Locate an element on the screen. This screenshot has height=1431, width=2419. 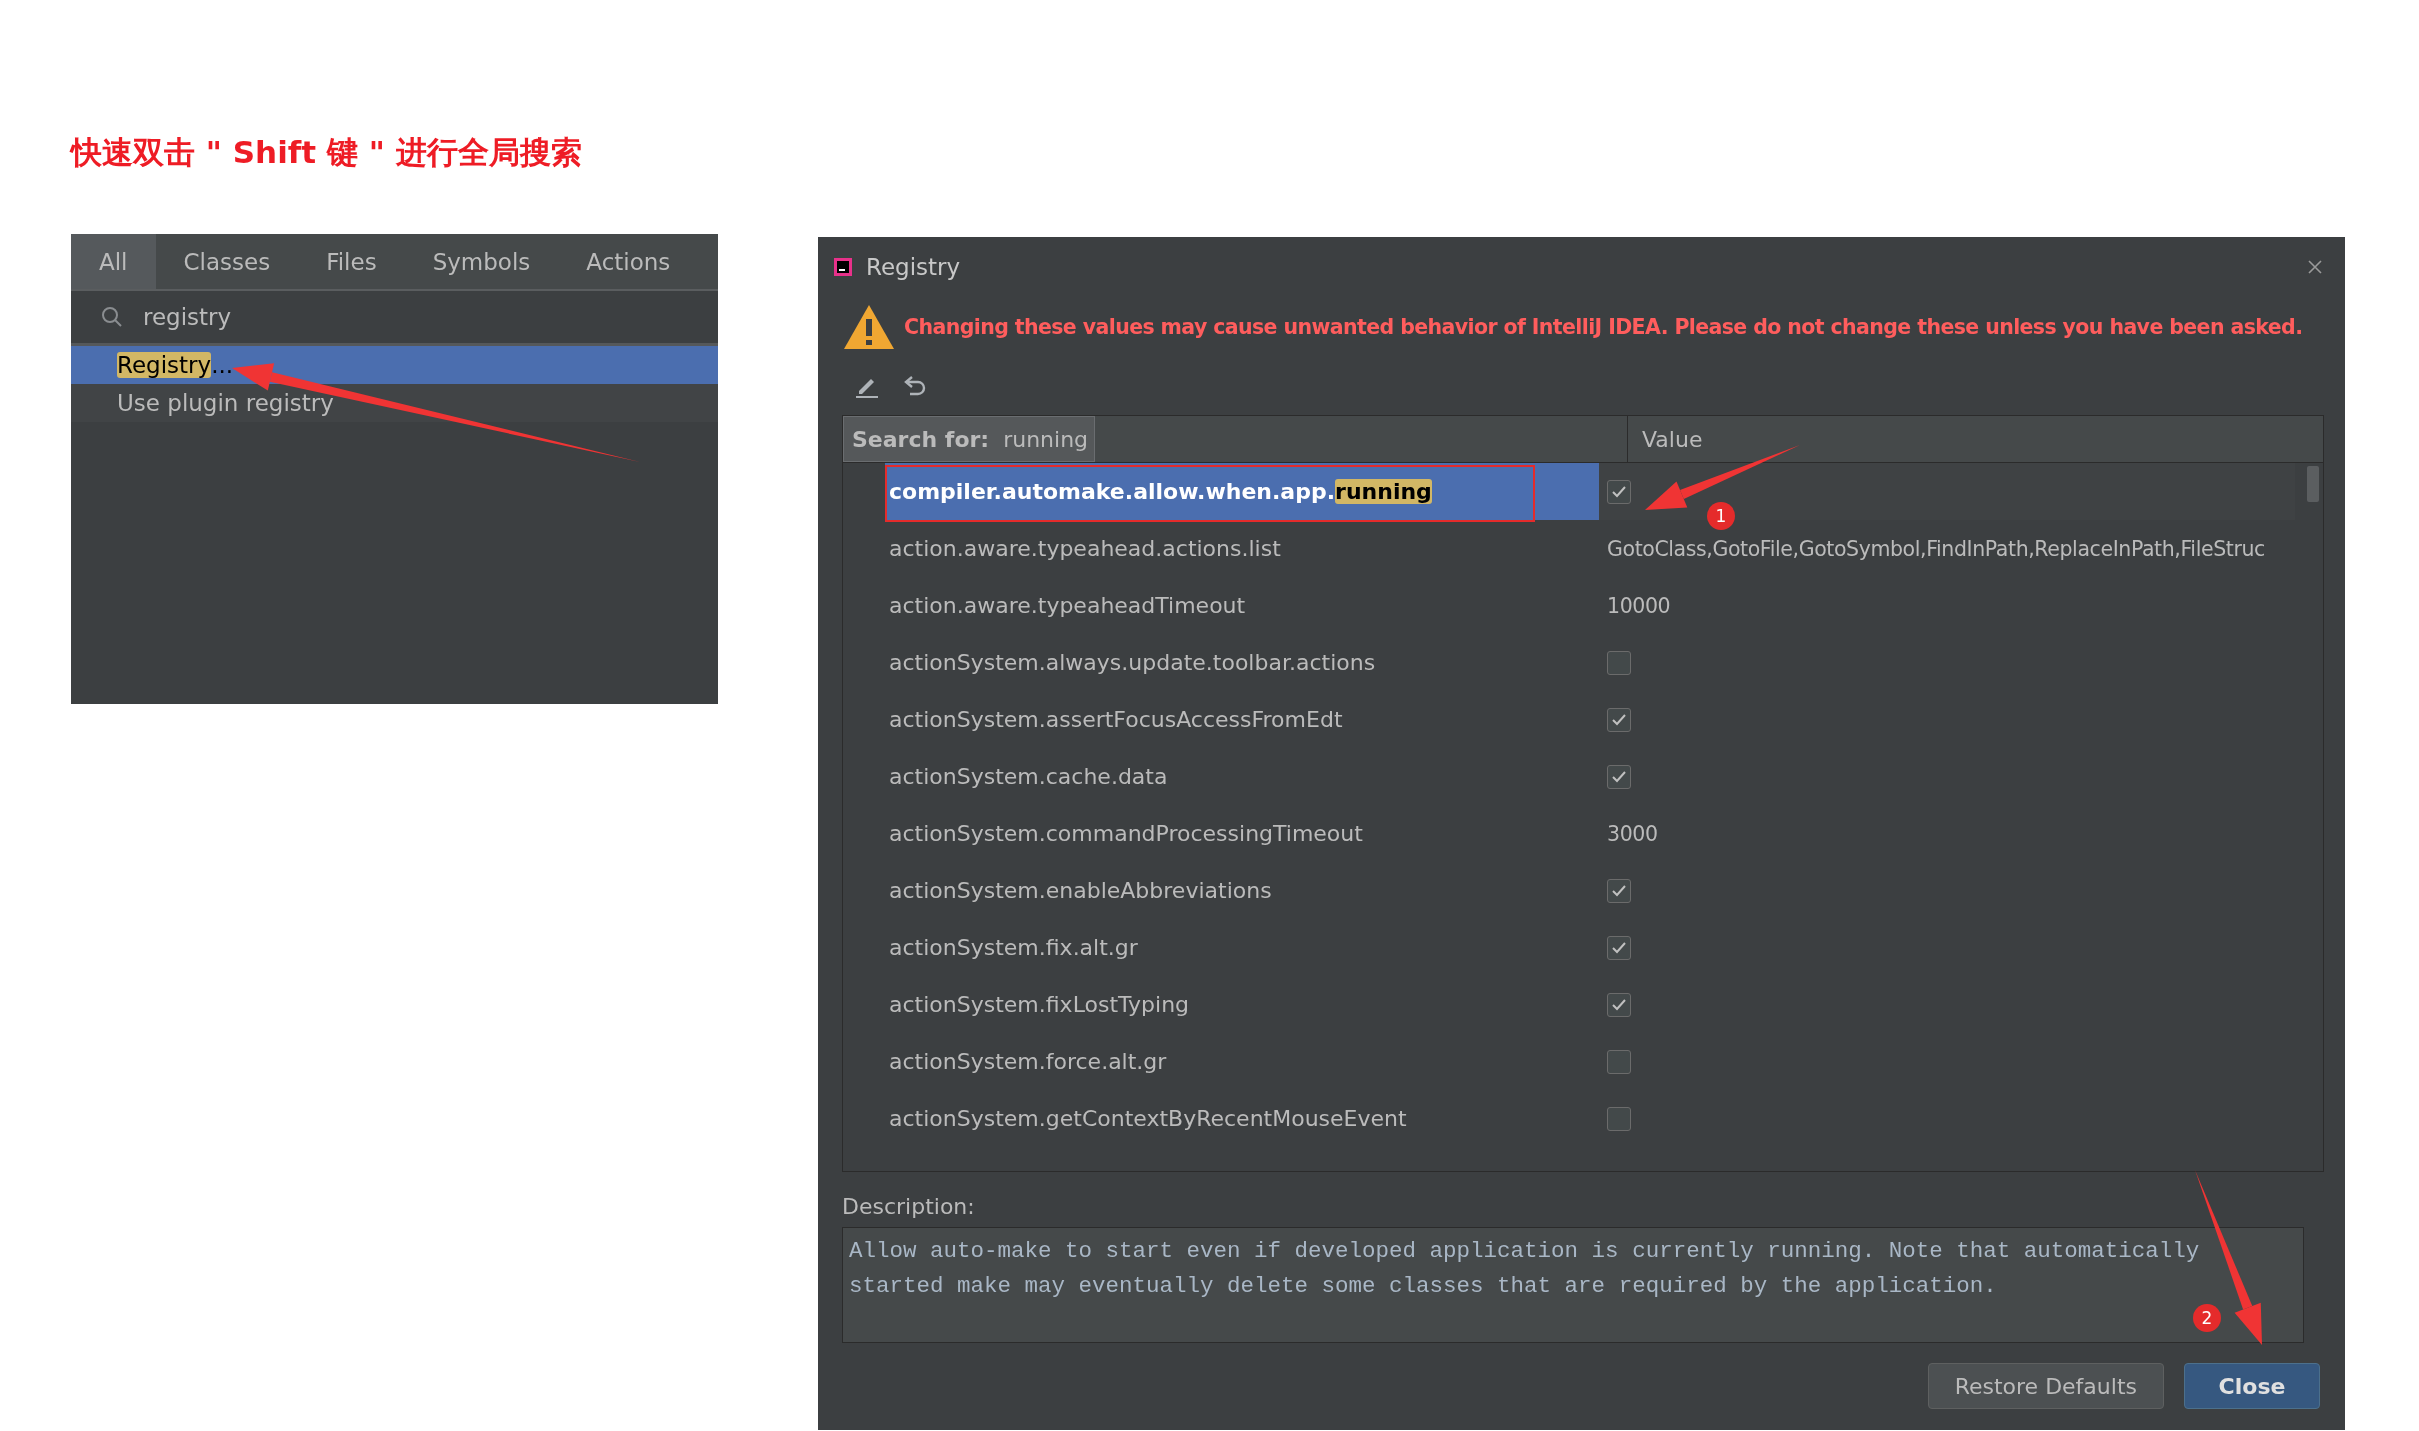
instruction-heading: 快速双击 " Shift 键 " 进行全局搜索 is located at coordinates (326, 152).